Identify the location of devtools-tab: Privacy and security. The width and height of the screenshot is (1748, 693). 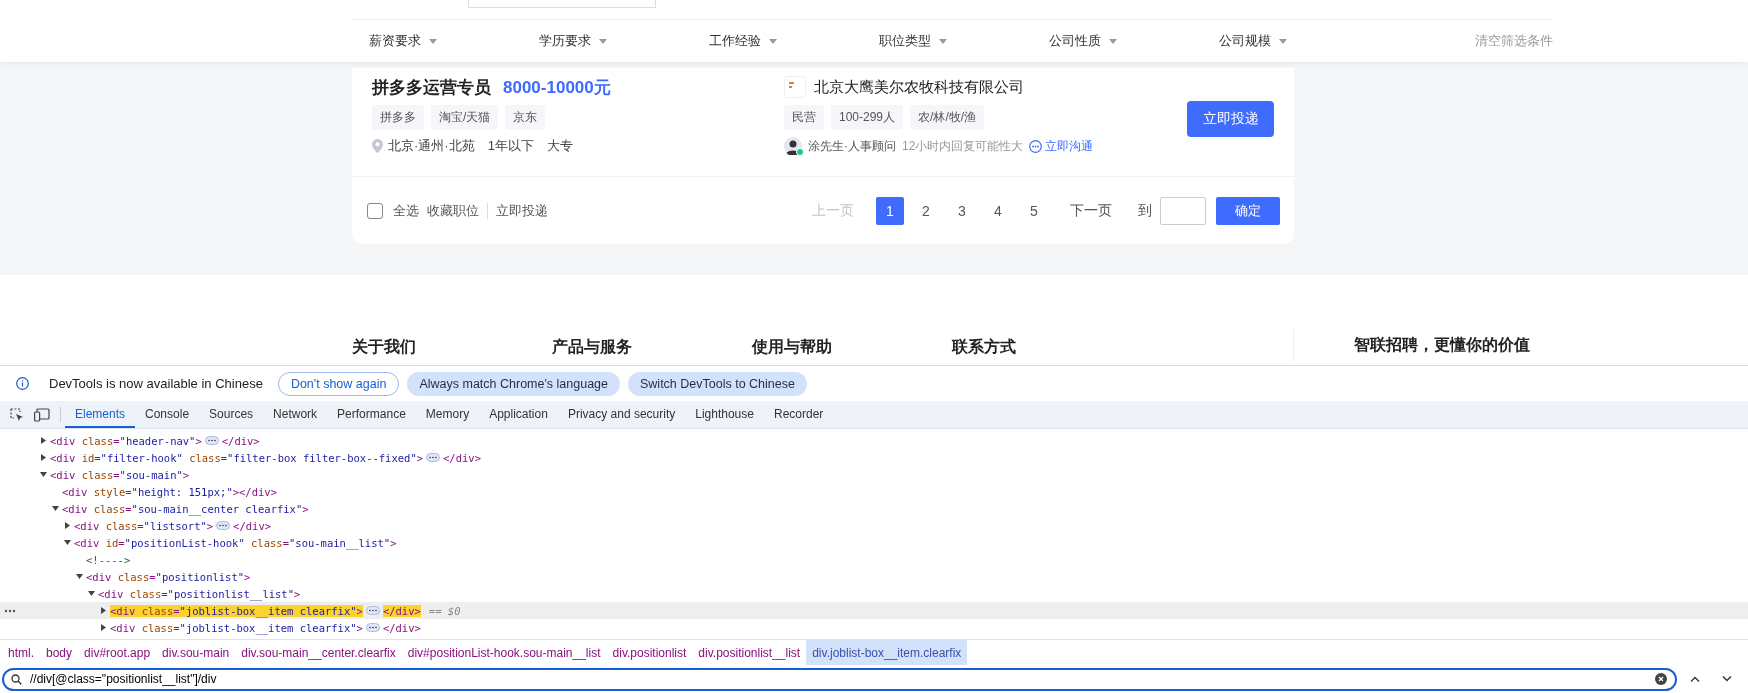
(621, 414).